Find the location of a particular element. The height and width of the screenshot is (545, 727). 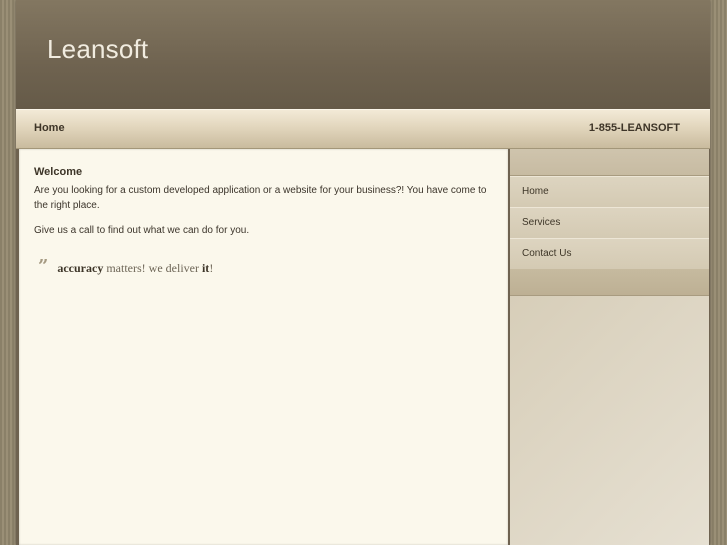

tagline-text: accuracy matters! we deliver it! is located at coordinates (135, 268).